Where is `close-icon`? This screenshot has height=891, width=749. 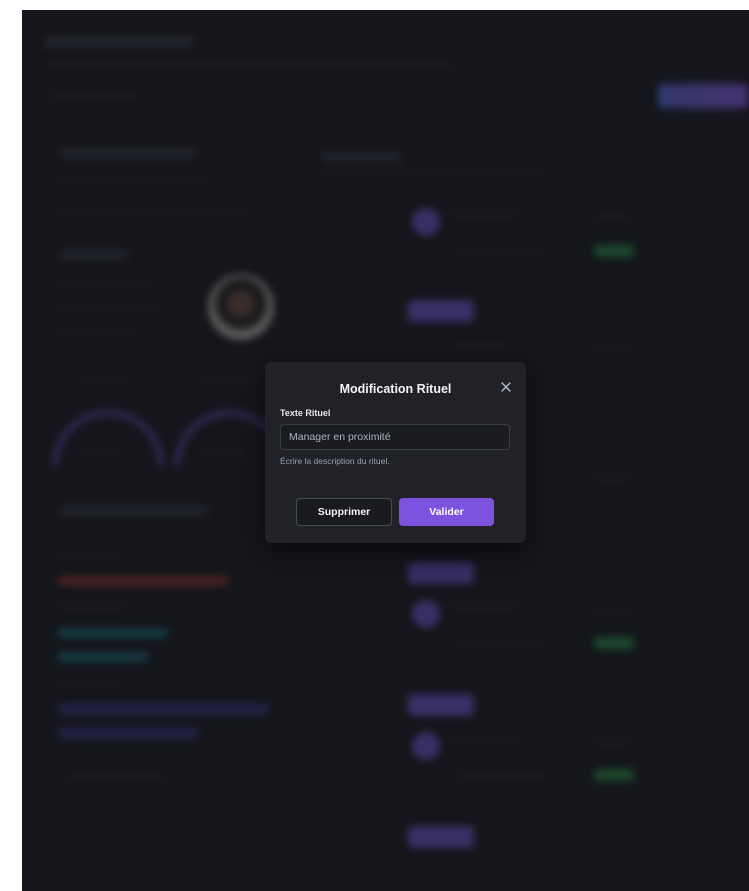
close-icon is located at coordinates (506, 387).